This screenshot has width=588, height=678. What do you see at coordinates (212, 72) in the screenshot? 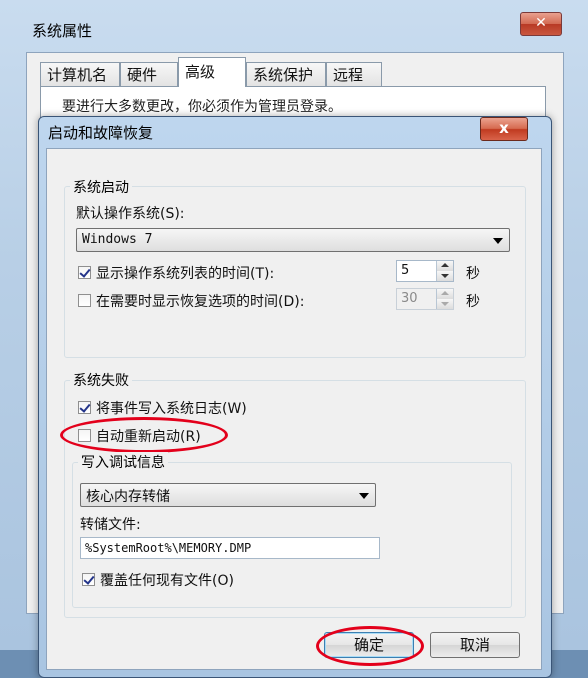
I see `tab-advanced: 高级` at bounding box center [212, 72].